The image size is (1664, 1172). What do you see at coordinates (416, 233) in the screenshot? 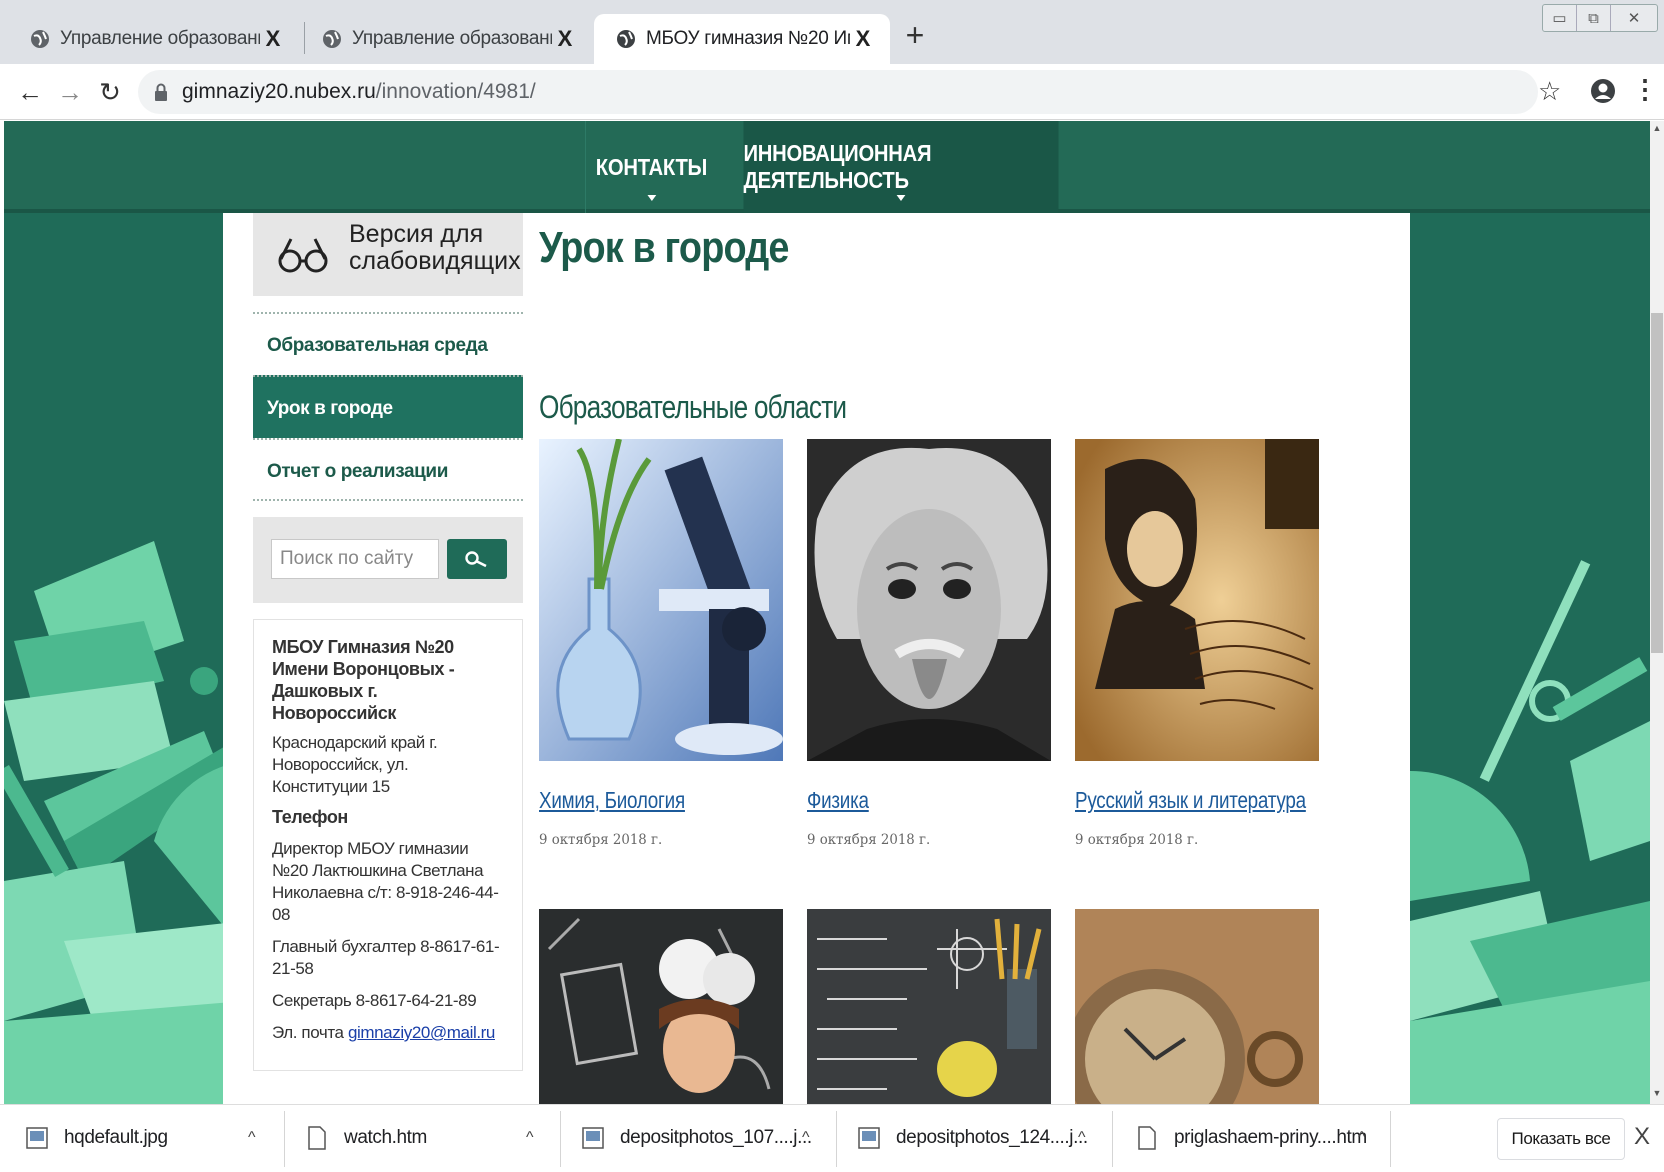
I see `low-vision-line1: Версия для` at bounding box center [416, 233].